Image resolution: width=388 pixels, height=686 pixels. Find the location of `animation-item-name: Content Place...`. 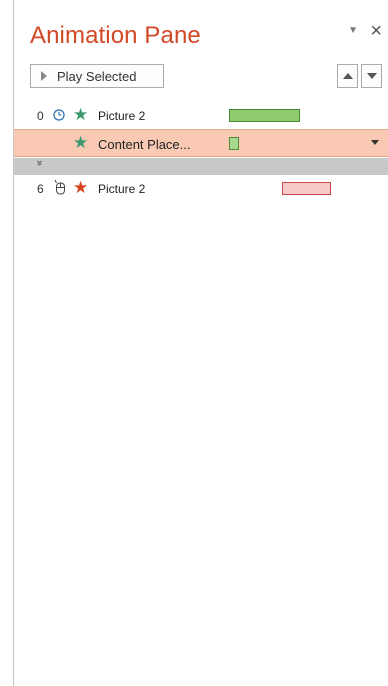

animation-item-name: Content Place... is located at coordinates (144, 144).